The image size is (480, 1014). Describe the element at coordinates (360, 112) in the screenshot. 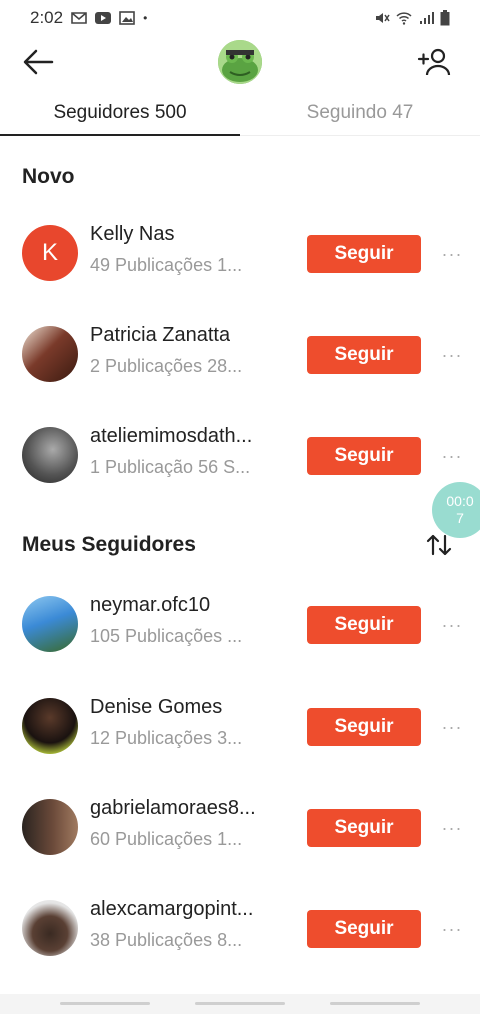

I see `tab-following: Seguindo 47` at that location.